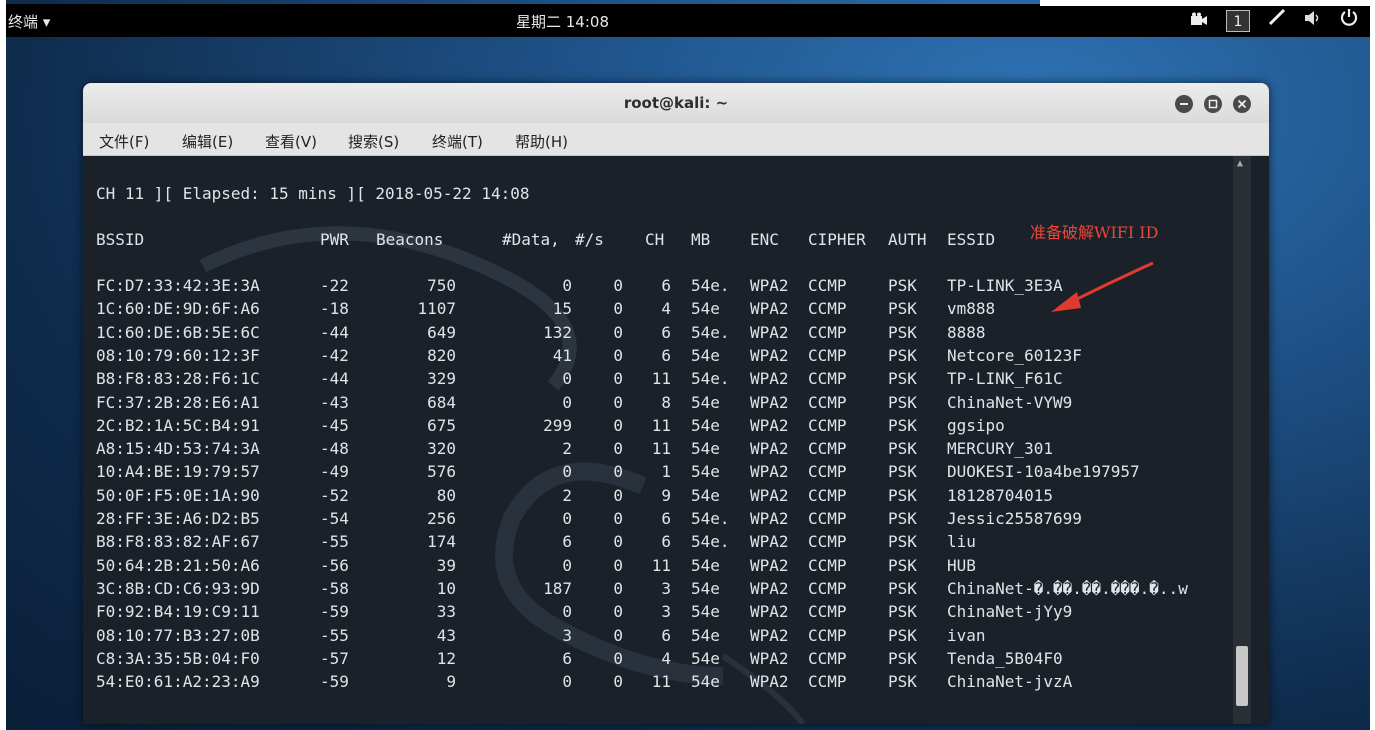 The height and width of the screenshot is (730, 1375). What do you see at coordinates (541, 141) in the screenshot?
I see `menu-help: 帮助(H)` at bounding box center [541, 141].